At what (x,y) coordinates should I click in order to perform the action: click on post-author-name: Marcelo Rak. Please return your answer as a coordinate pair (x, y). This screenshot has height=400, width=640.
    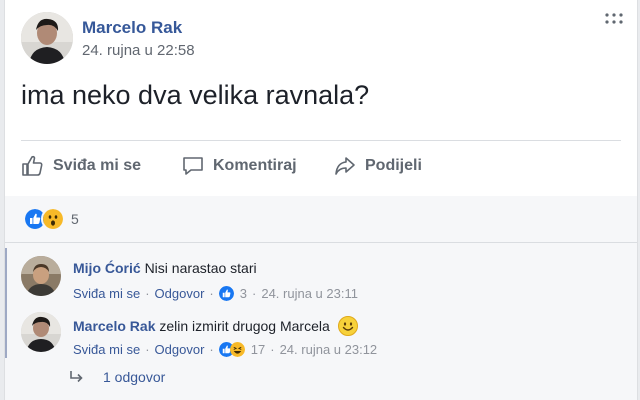
    Looking at the image, I should click on (132, 28).